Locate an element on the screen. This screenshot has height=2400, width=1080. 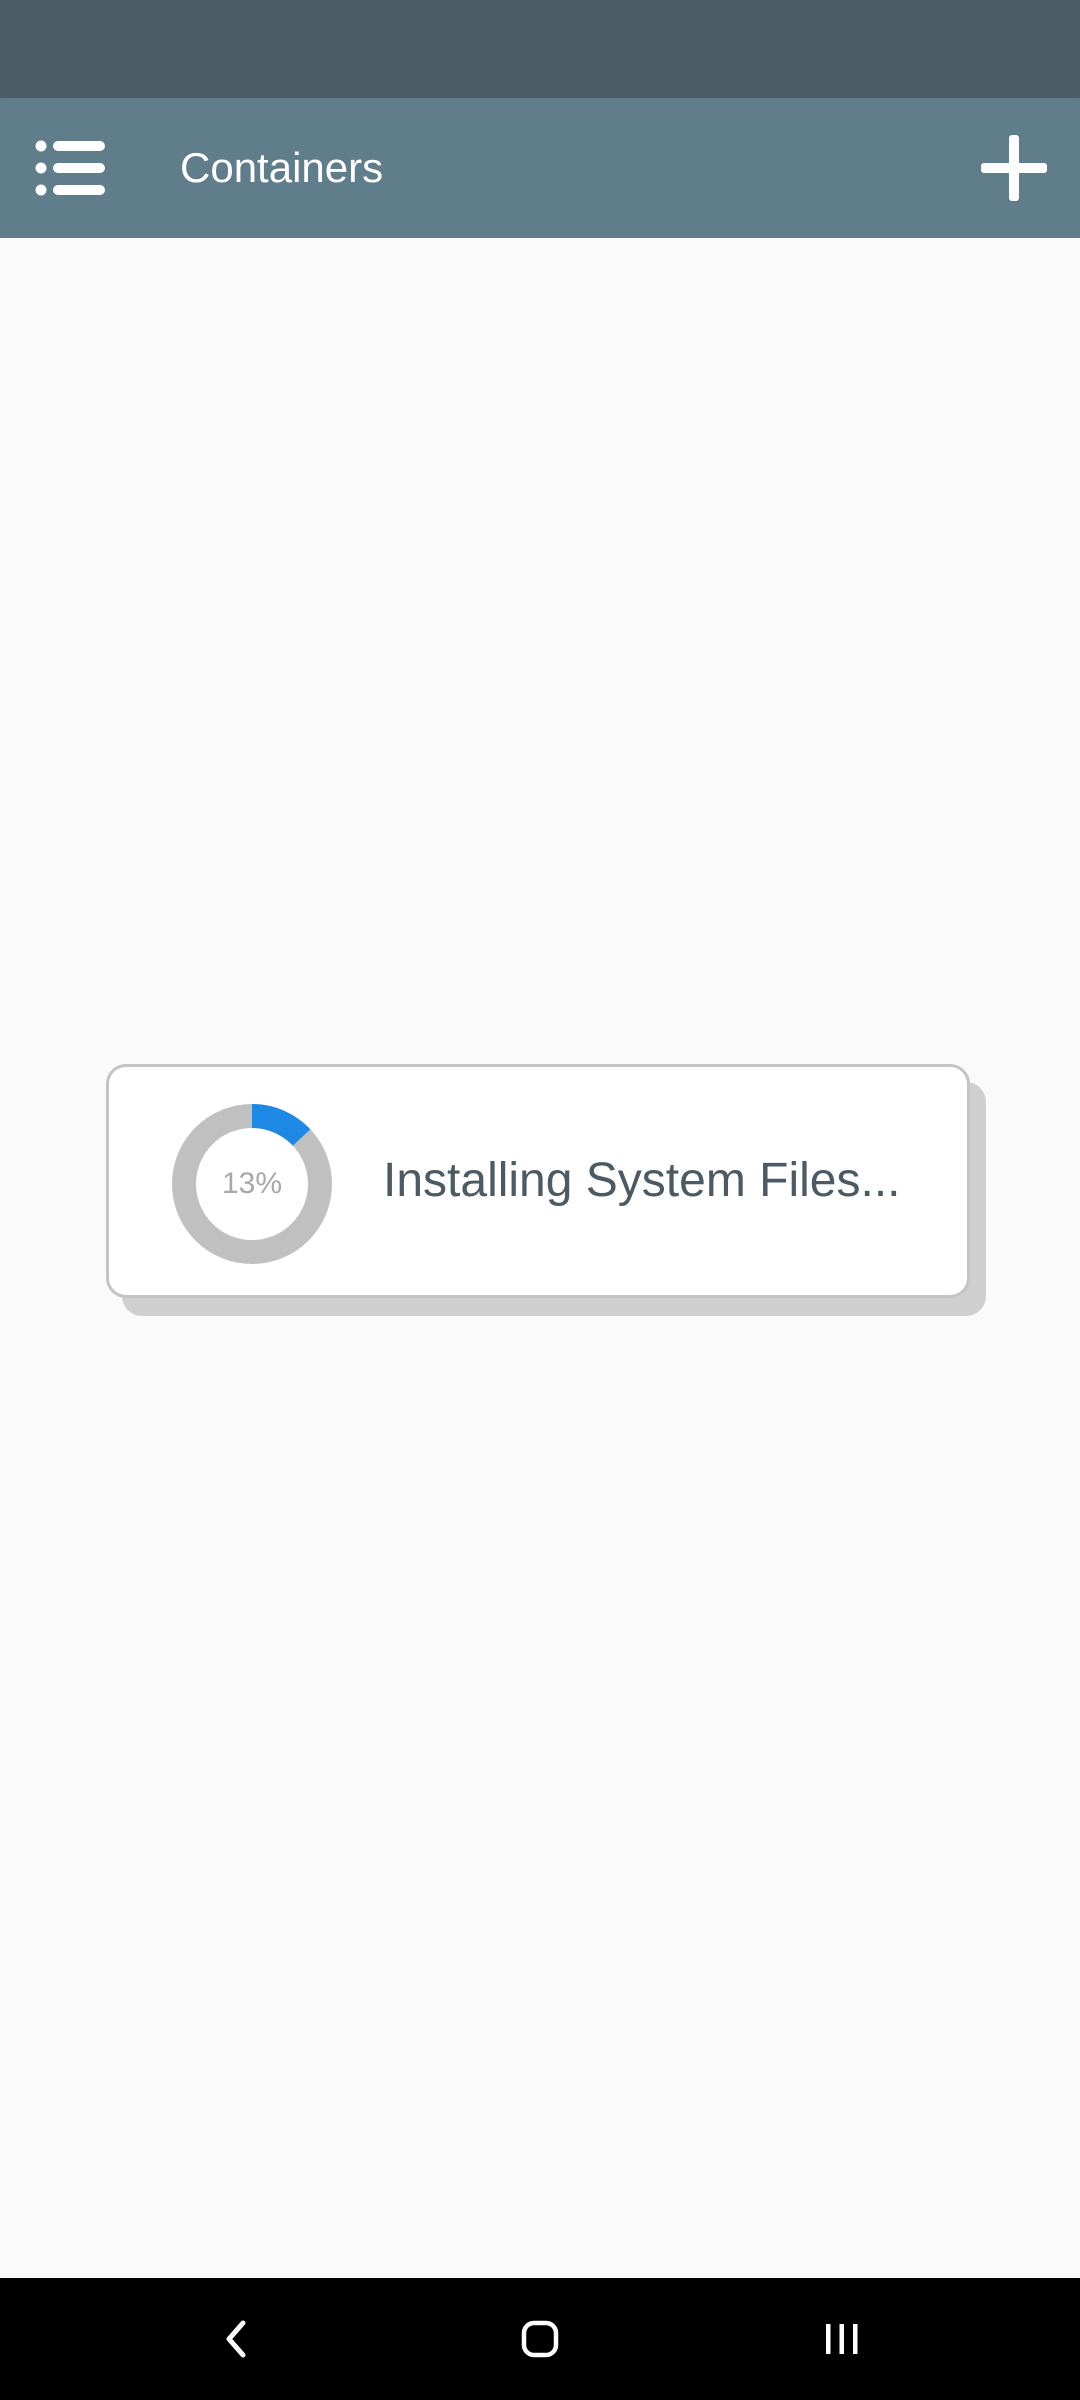
back-button is located at coordinates (236, 2339).